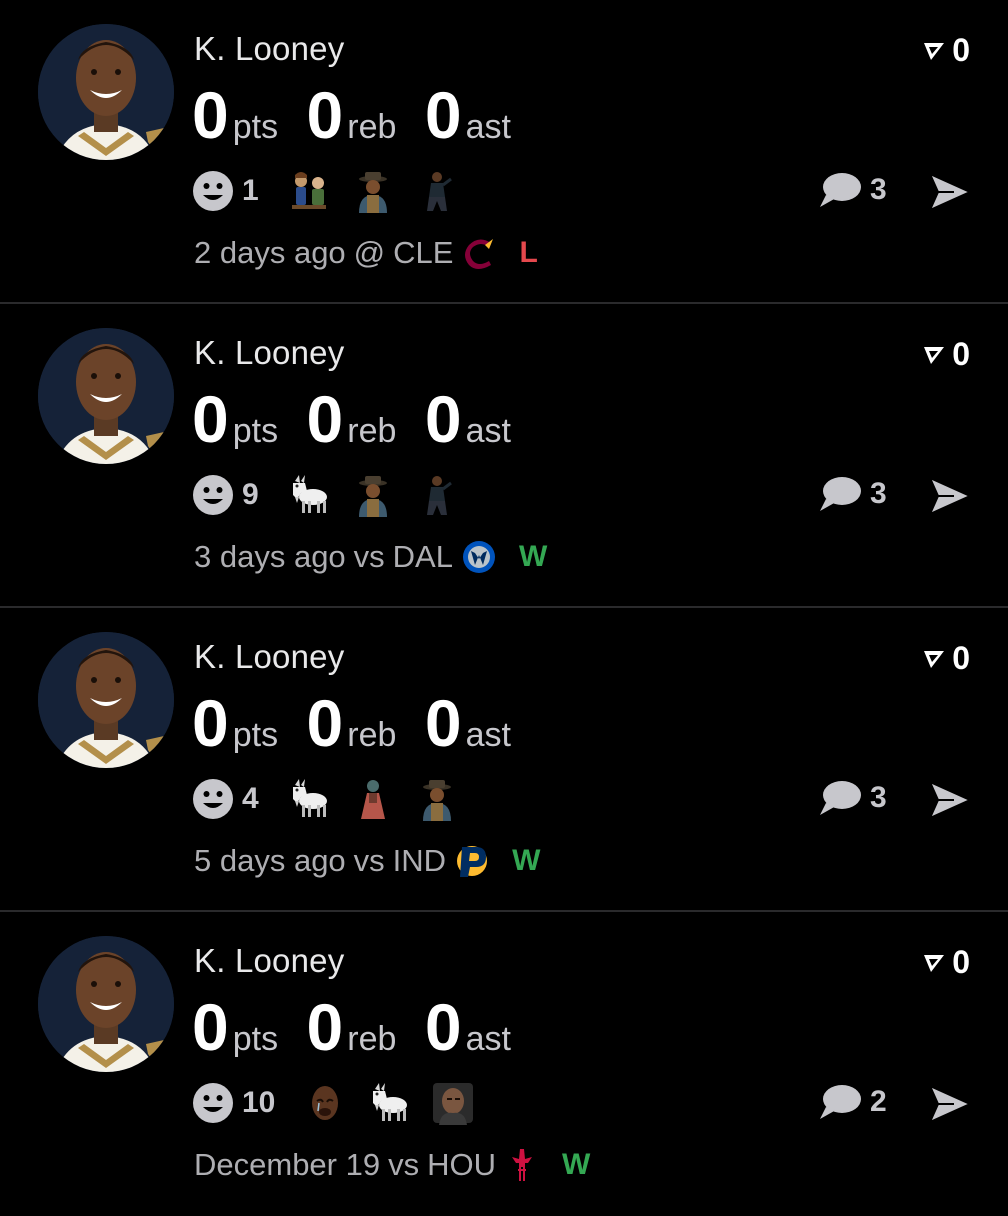 This screenshot has width=1008, height=1216. I want to click on reactions-bar: 1, so click(335, 191).